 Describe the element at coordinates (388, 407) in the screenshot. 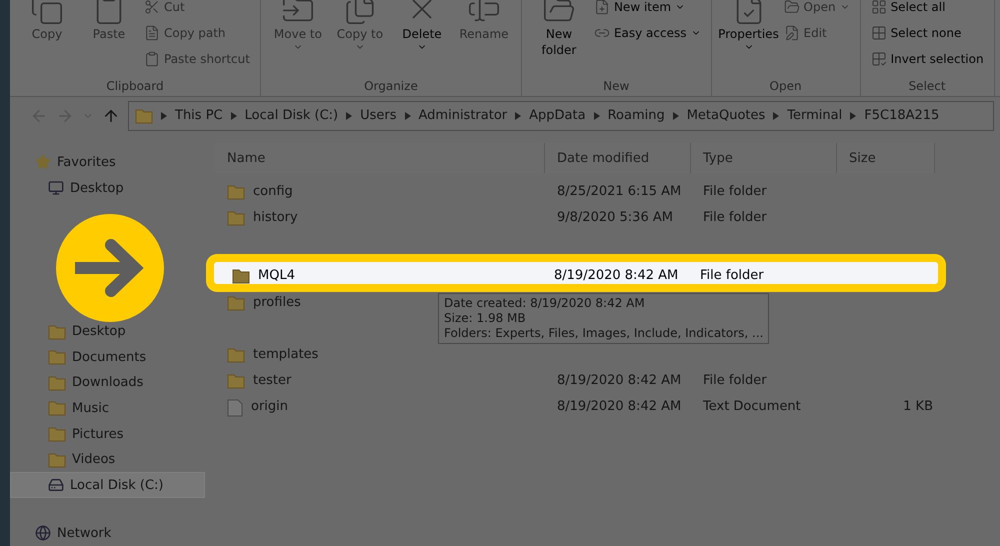

I see `file-name: origin` at that location.